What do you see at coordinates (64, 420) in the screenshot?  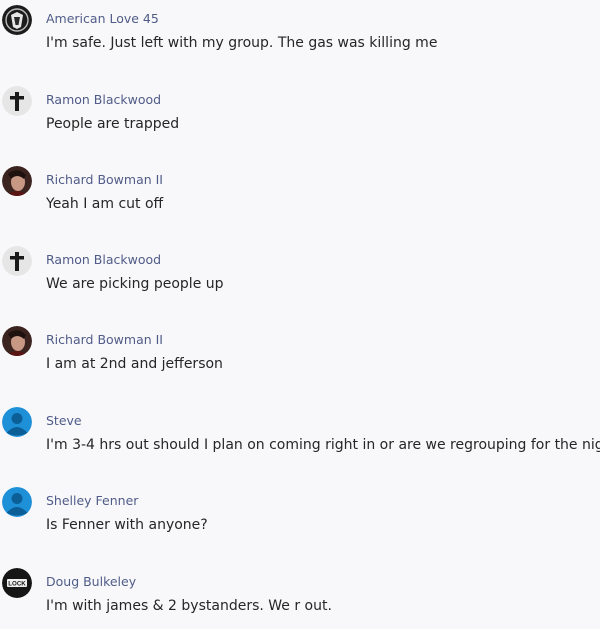 I see `message-author: Steve` at bounding box center [64, 420].